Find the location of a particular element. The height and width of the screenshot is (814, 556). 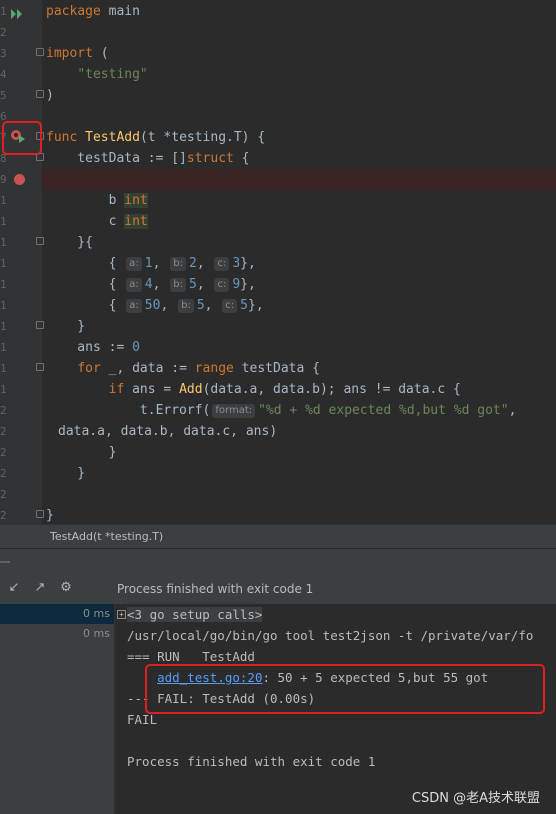

code-line: 13 { a:1, b:2, c:3}, is located at coordinates (278, 263).